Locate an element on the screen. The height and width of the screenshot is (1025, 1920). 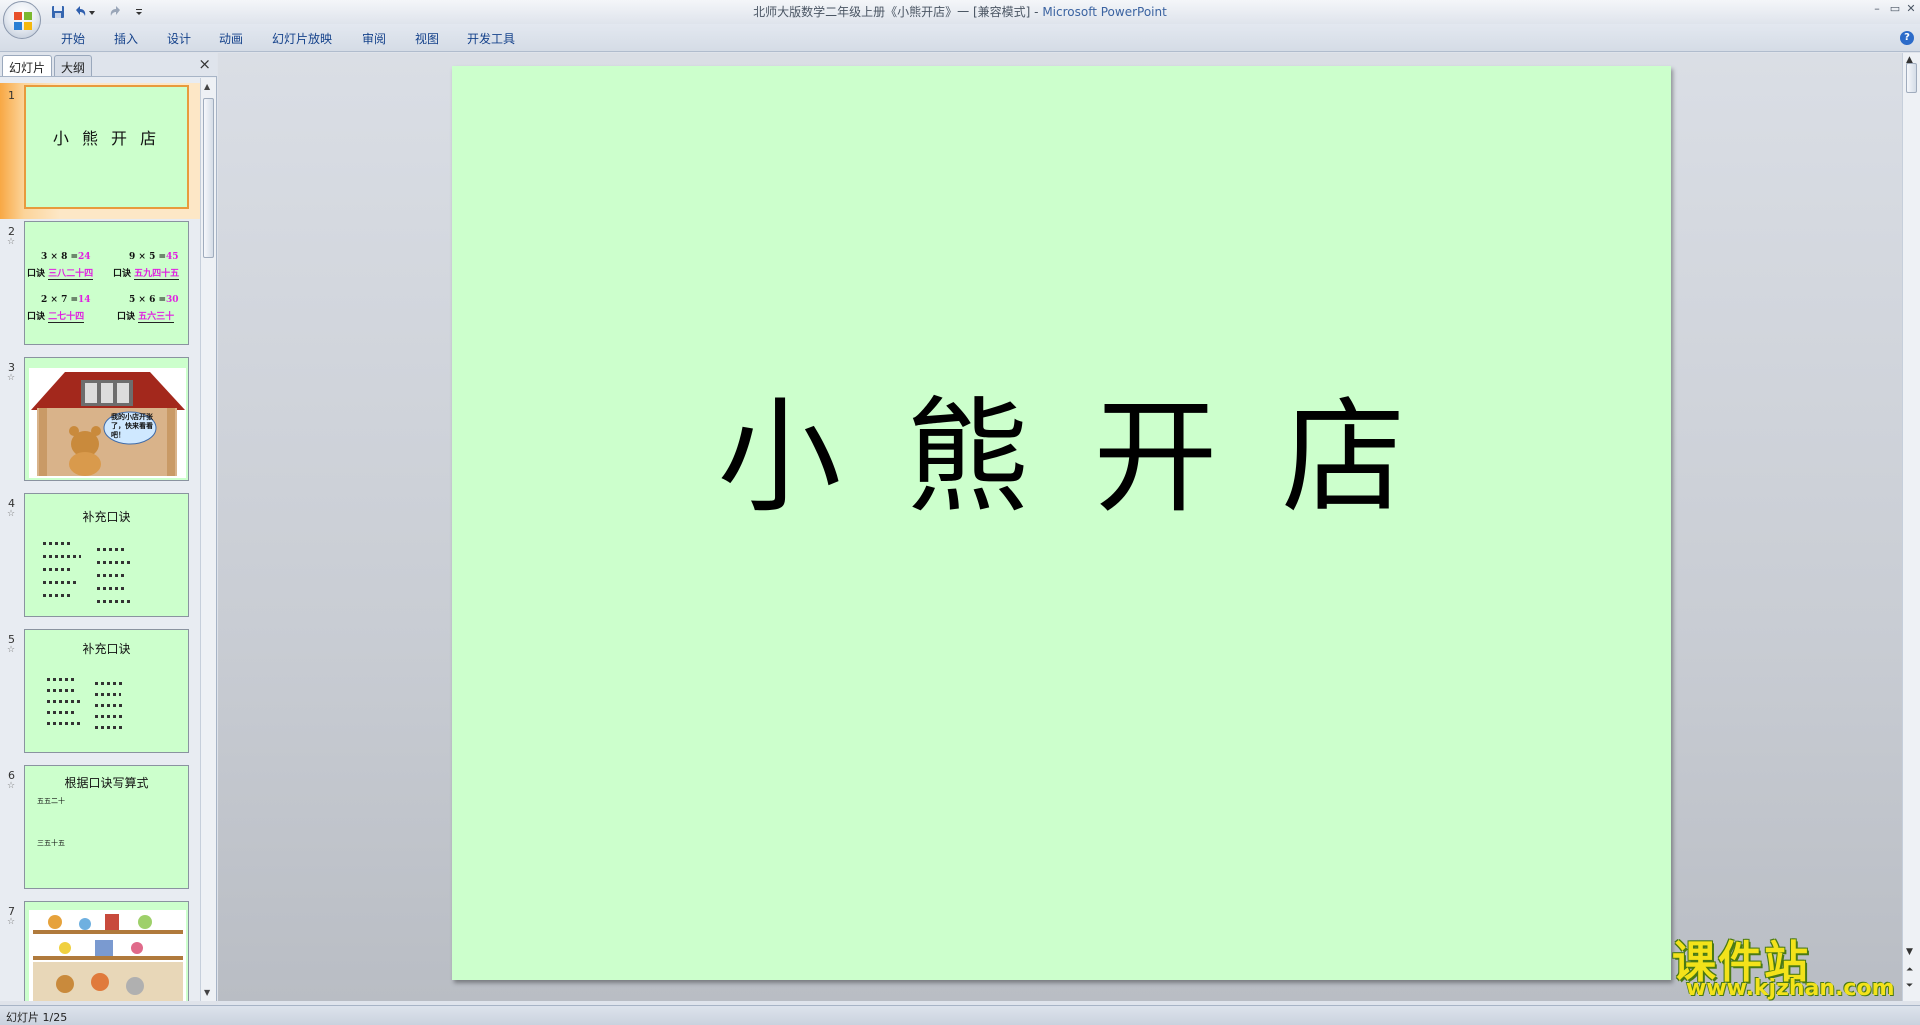
slide-thumbnail-6: 6 ☆ 根据口诀写算式 五五二十 三五十五 is located at coordinates (100, 831).